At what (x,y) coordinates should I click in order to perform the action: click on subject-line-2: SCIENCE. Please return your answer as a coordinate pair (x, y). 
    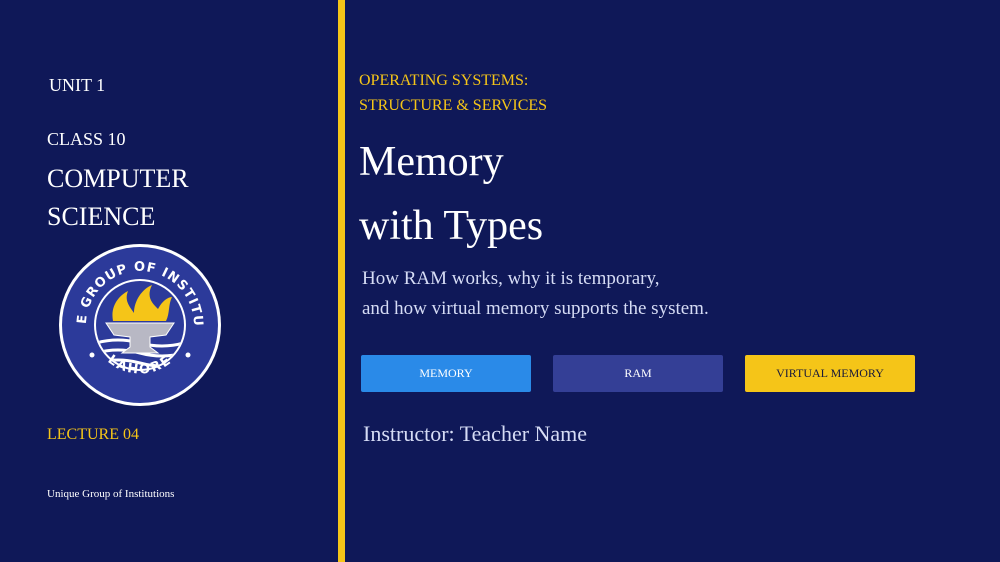
    Looking at the image, I should click on (101, 216).